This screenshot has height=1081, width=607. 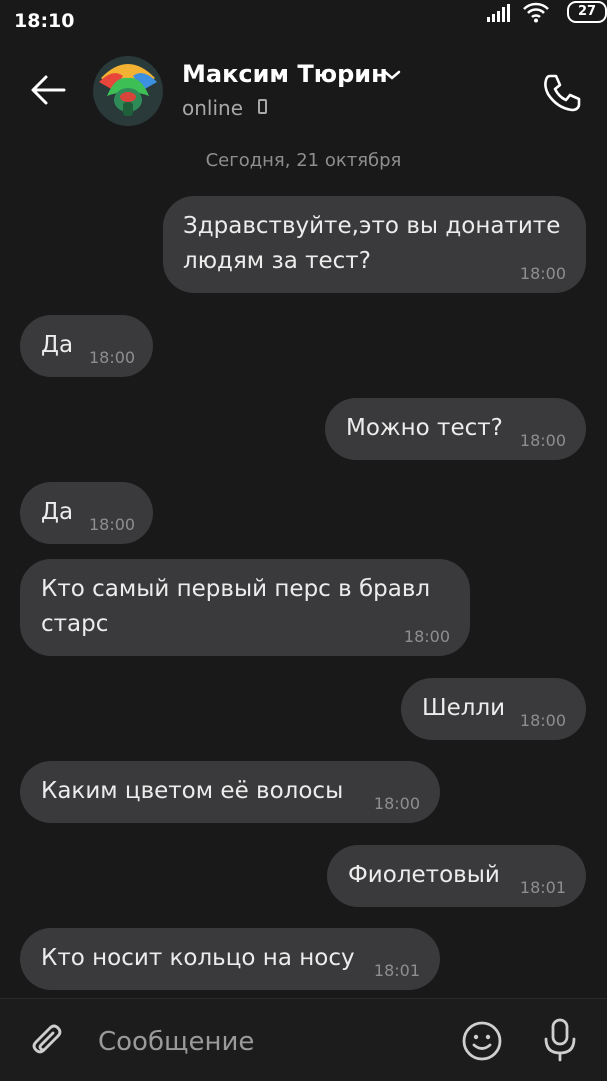 I want to click on chat-header: Максим Тюрин online, so click(x=303, y=92).